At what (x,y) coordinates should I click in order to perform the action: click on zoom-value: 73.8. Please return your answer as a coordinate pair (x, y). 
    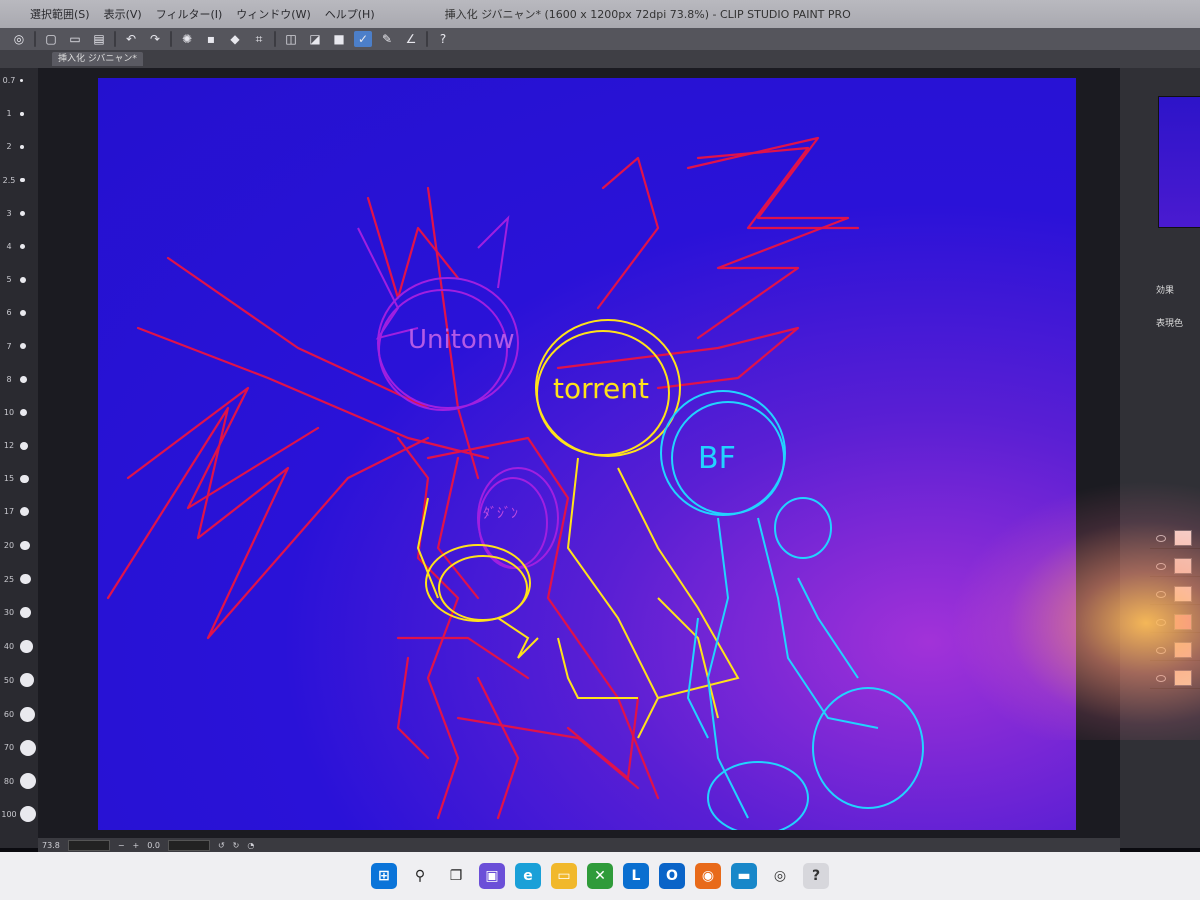
    Looking at the image, I should click on (51, 845).